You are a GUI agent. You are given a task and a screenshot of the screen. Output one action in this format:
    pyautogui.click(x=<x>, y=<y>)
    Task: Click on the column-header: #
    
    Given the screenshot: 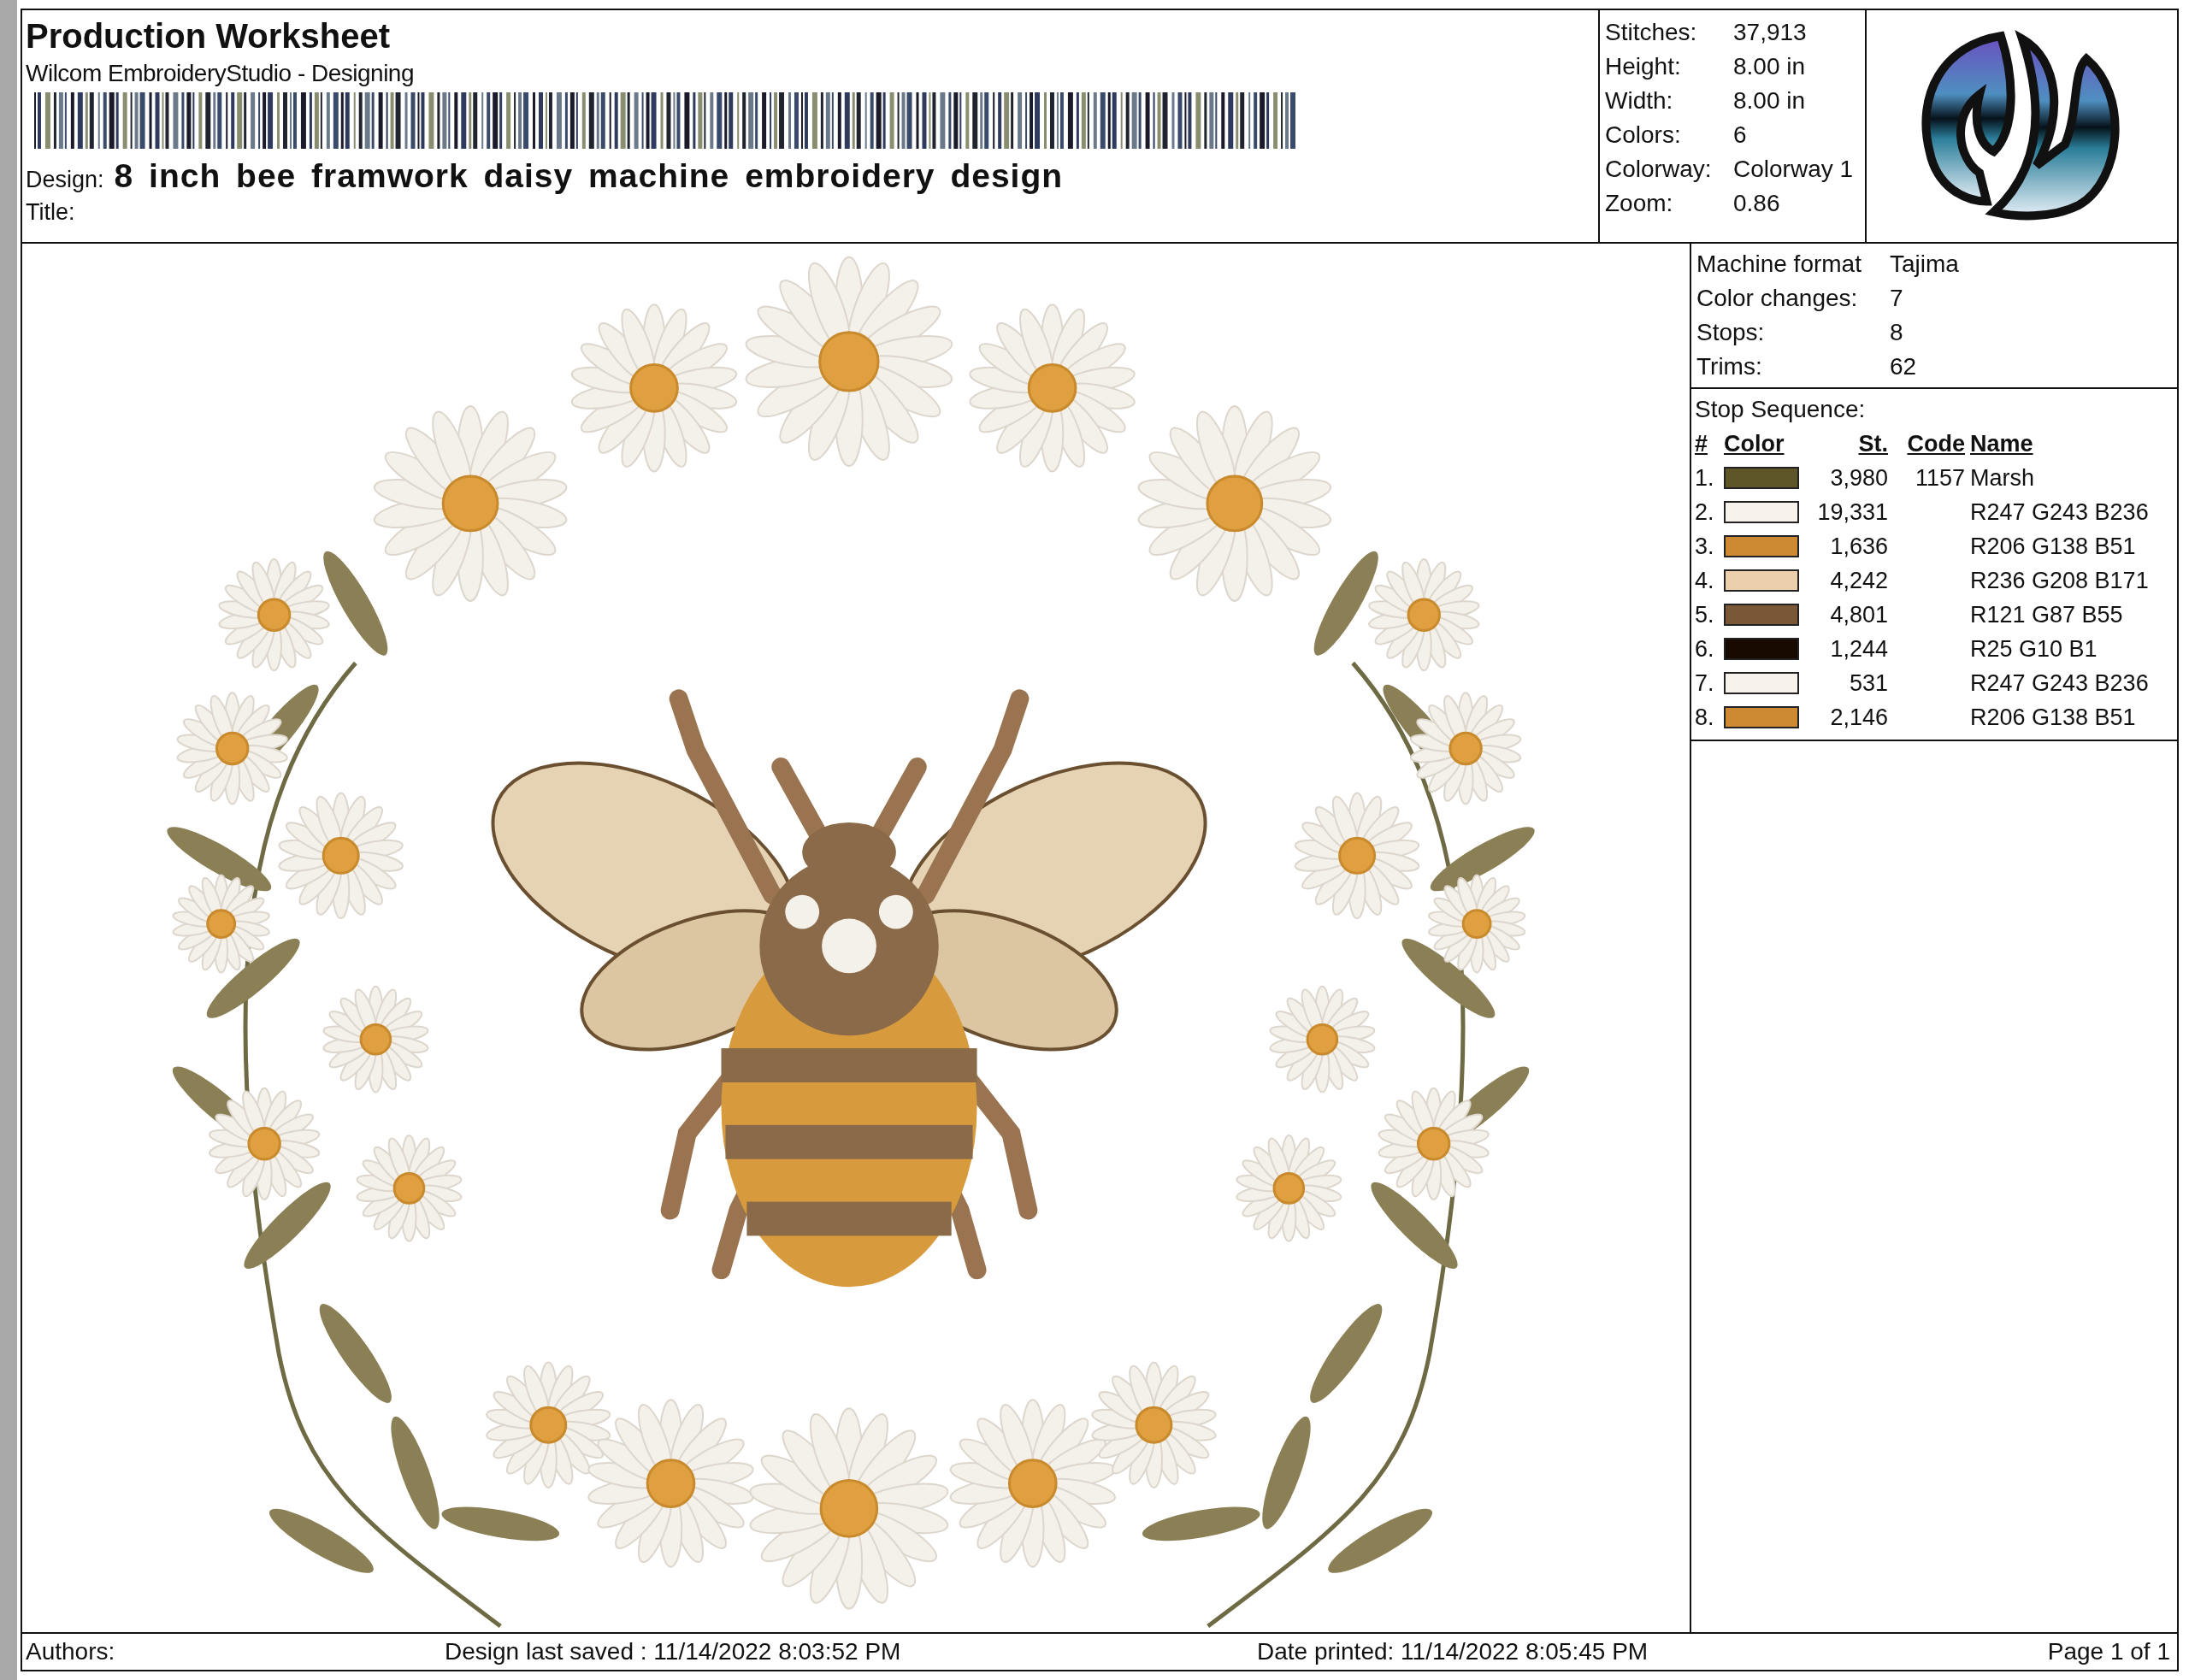 What is the action you would take?
    pyautogui.click(x=1702, y=444)
    